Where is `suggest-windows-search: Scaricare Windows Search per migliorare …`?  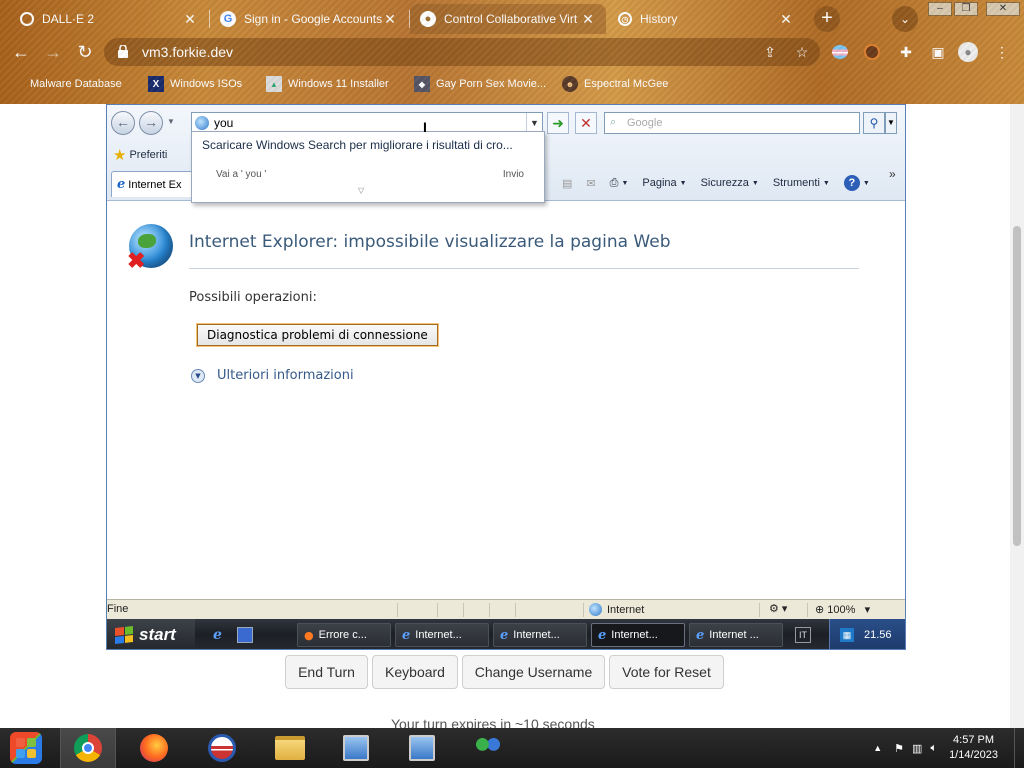
suggest-windows-search: Scaricare Windows Search per migliorare … is located at coordinates (357, 145).